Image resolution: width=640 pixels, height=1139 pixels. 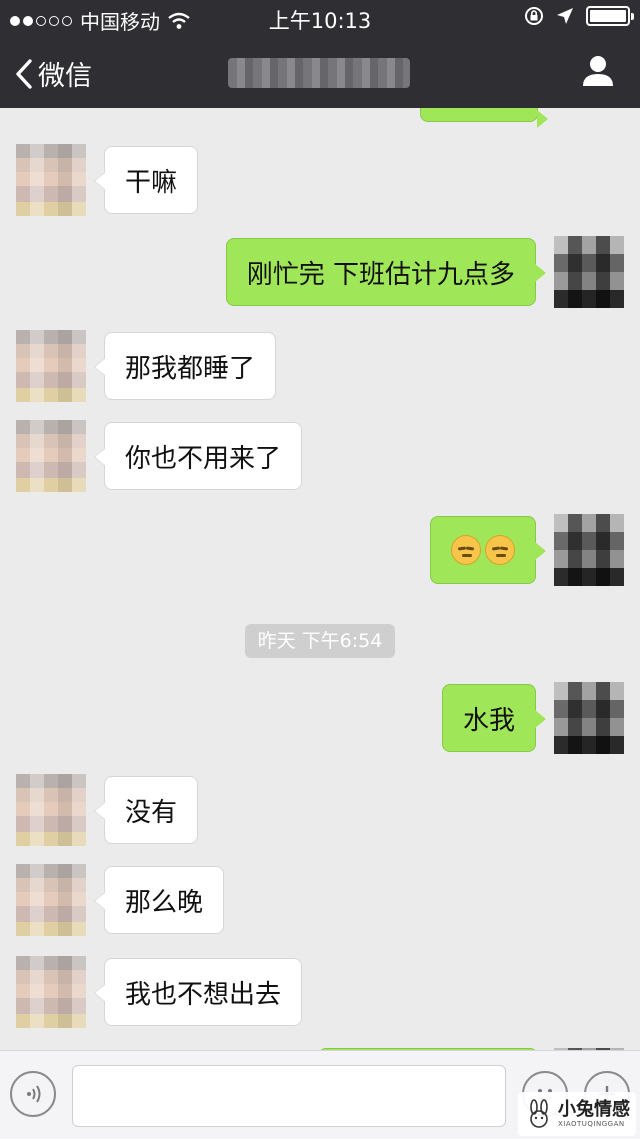 What do you see at coordinates (598, 70) in the screenshot?
I see `person-icon` at bounding box center [598, 70].